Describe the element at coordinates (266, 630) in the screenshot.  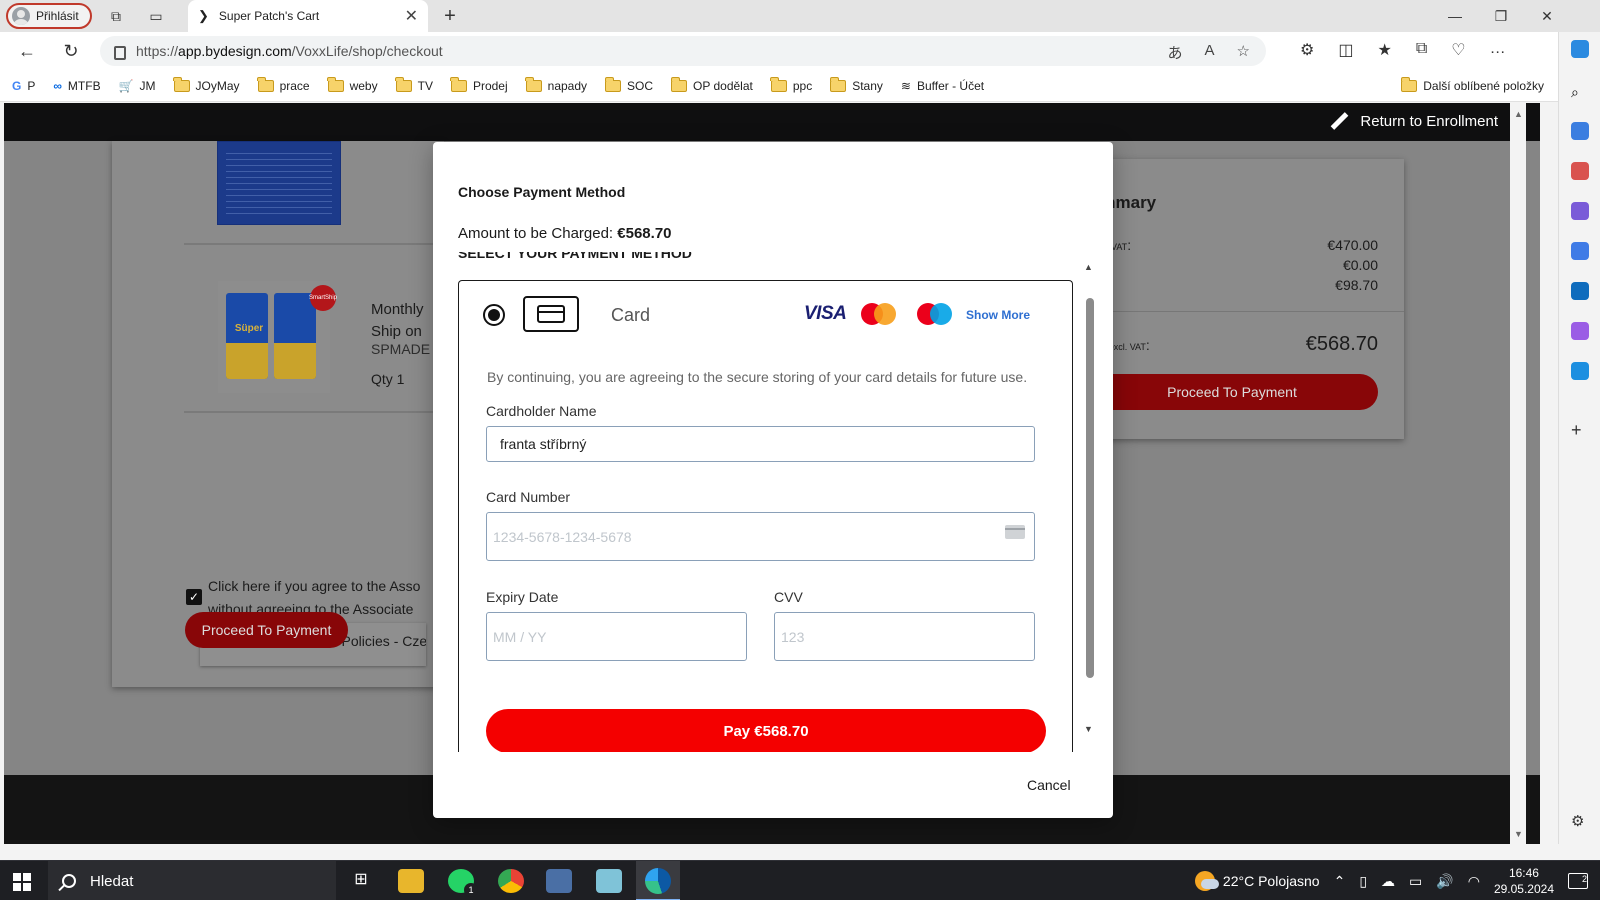
I see `proceed-to-payment-button: Proceed To Payment` at that location.